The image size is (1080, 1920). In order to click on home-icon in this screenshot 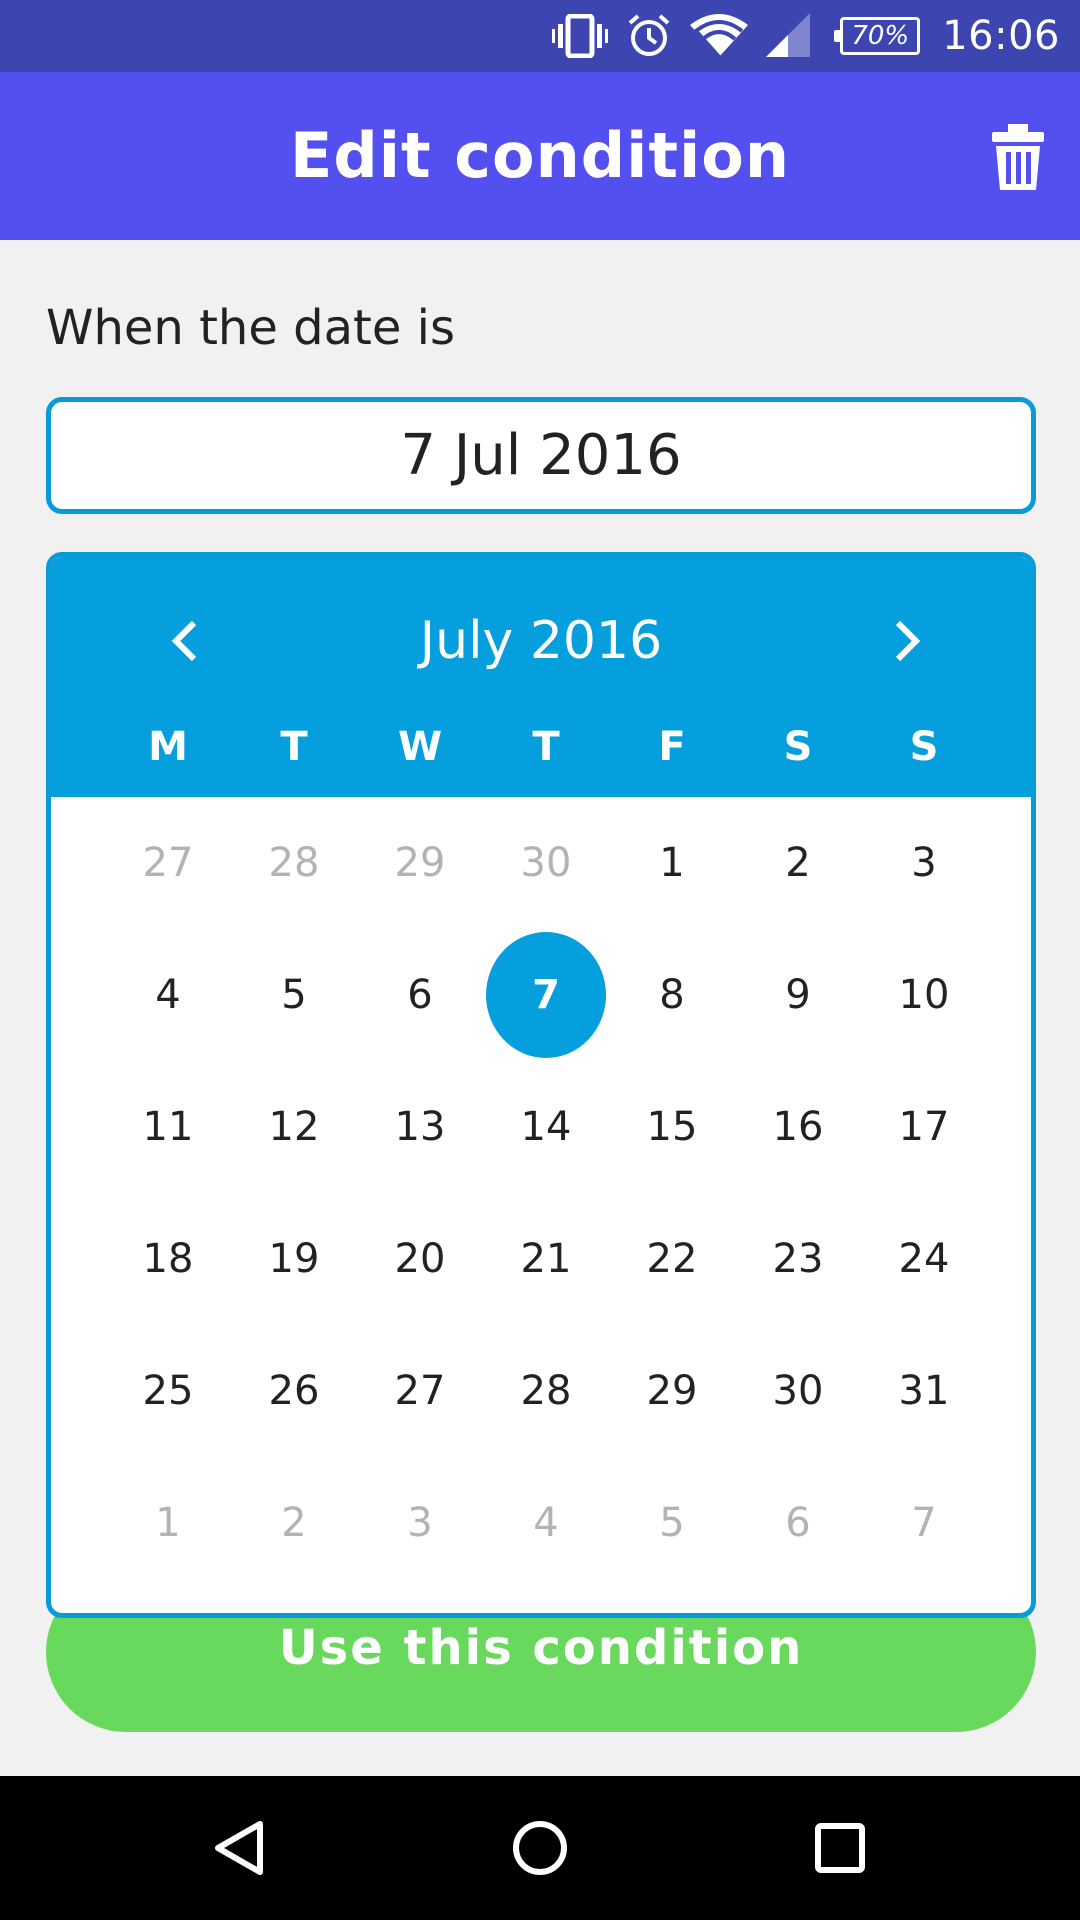, I will do `click(540, 1848)`.